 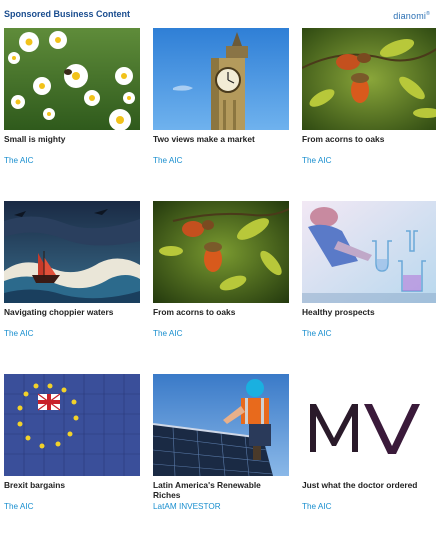 I want to click on content-card: Just what the doctor ordered The AIC, so click(x=369, y=460).